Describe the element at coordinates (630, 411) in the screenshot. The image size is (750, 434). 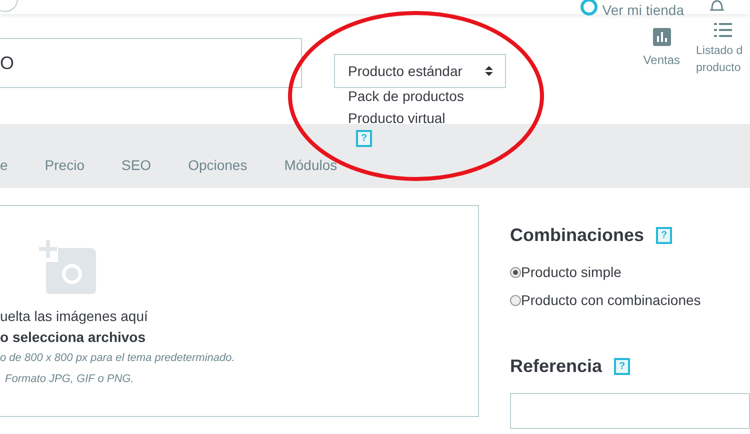
I see `reference-field` at that location.